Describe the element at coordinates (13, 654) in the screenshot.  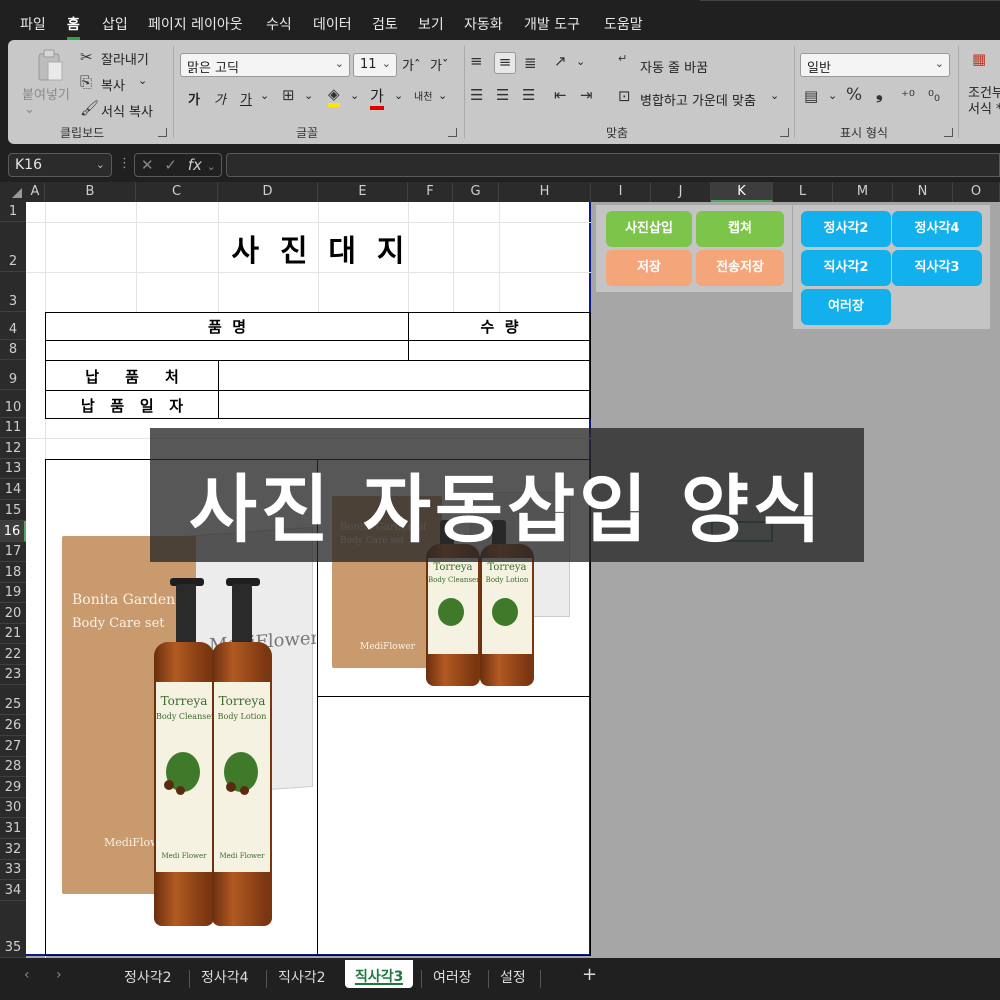
I see `row-header: 22` at that location.